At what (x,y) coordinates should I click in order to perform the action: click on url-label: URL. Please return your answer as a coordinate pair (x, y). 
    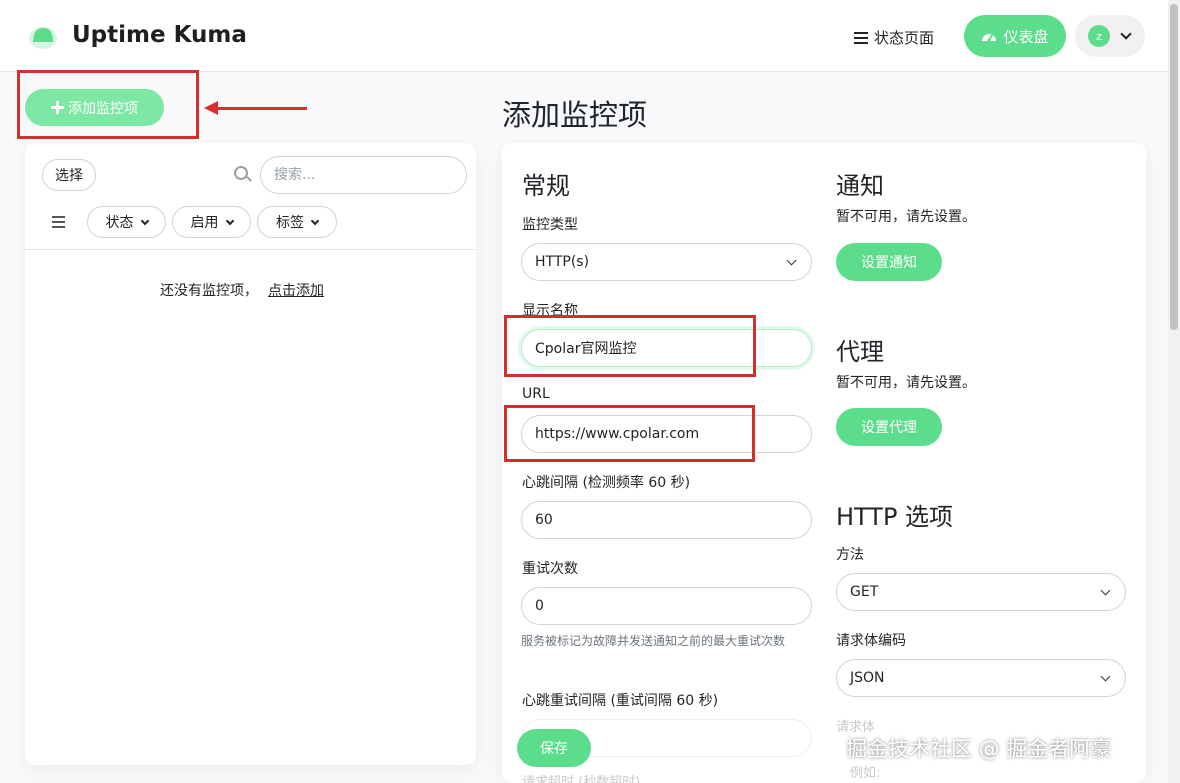
    Looking at the image, I should click on (536, 394).